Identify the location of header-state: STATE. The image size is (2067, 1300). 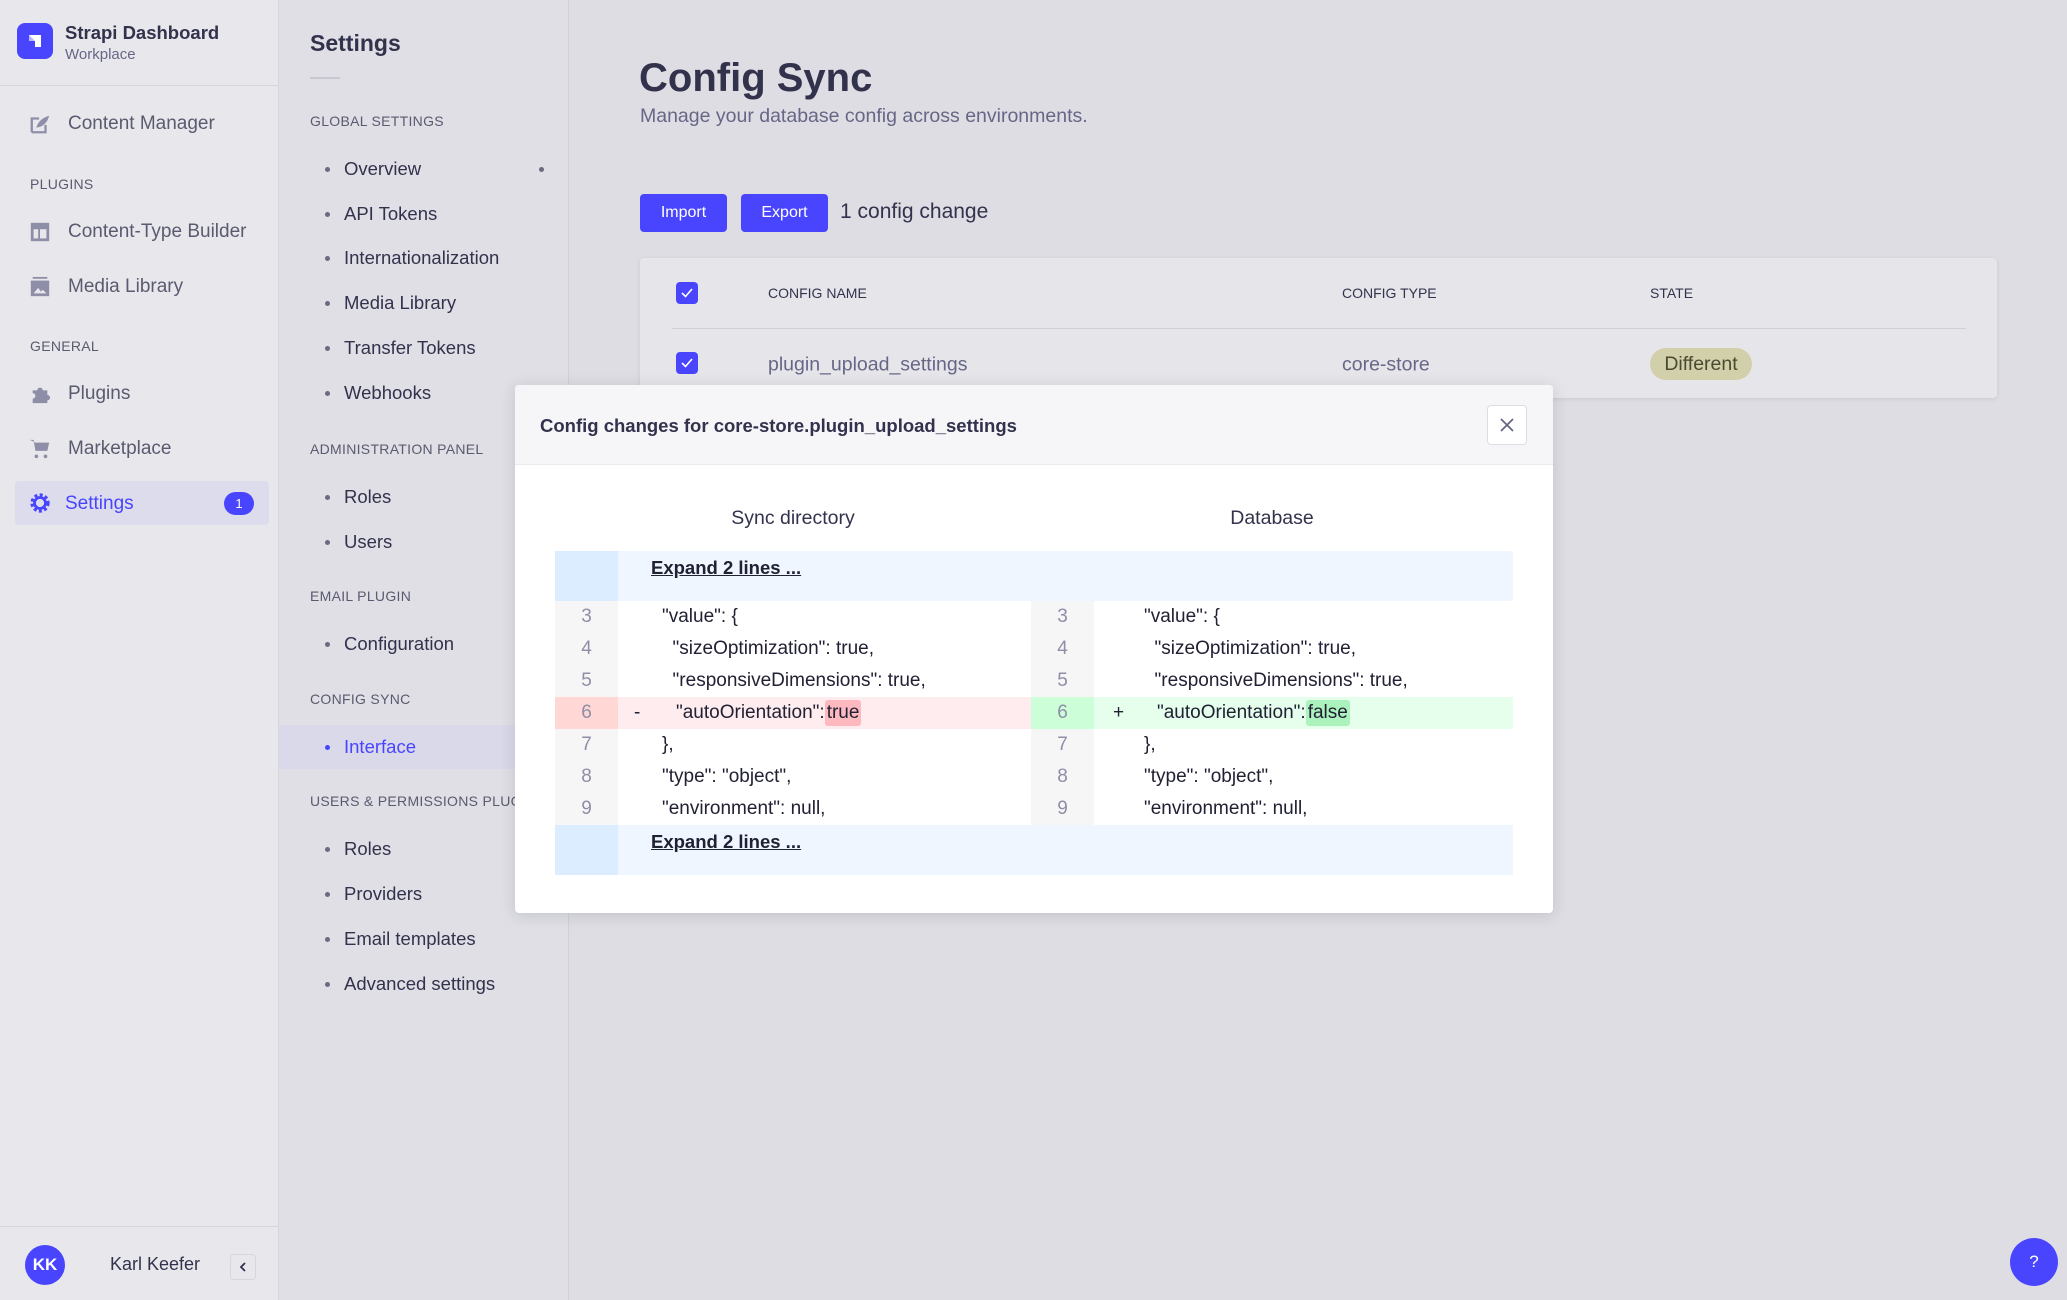
(1671, 293).